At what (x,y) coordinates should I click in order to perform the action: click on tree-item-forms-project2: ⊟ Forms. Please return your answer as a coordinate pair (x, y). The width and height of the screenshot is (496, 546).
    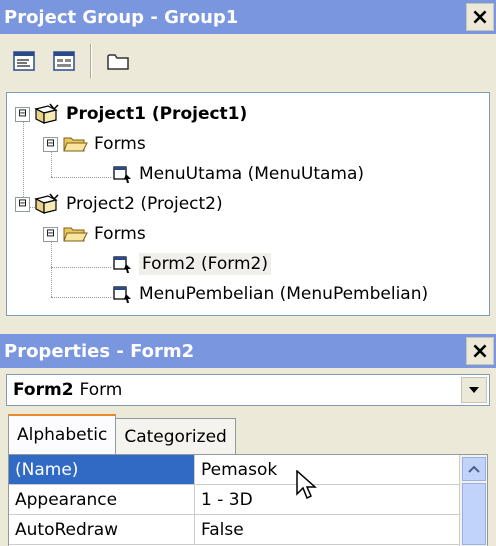
    Looking at the image, I should click on (94, 234).